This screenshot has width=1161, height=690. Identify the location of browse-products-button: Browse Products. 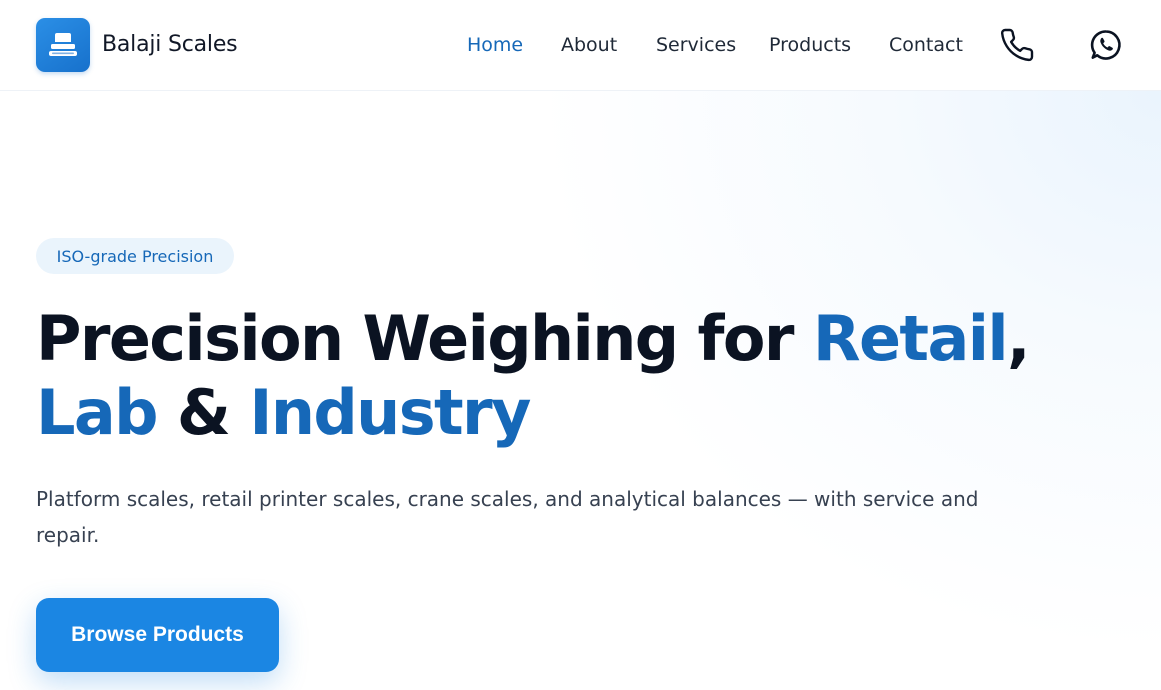
(157, 635).